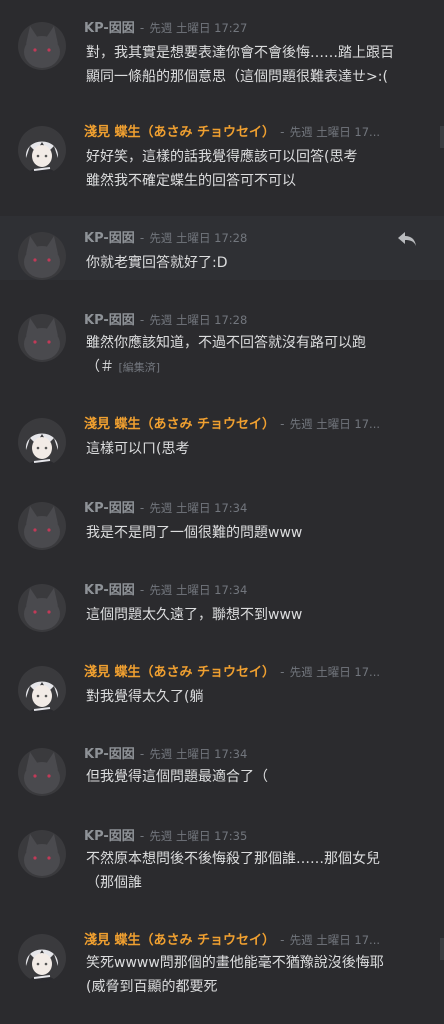 The image size is (444, 1024). I want to click on reply-icon, so click(407, 239).